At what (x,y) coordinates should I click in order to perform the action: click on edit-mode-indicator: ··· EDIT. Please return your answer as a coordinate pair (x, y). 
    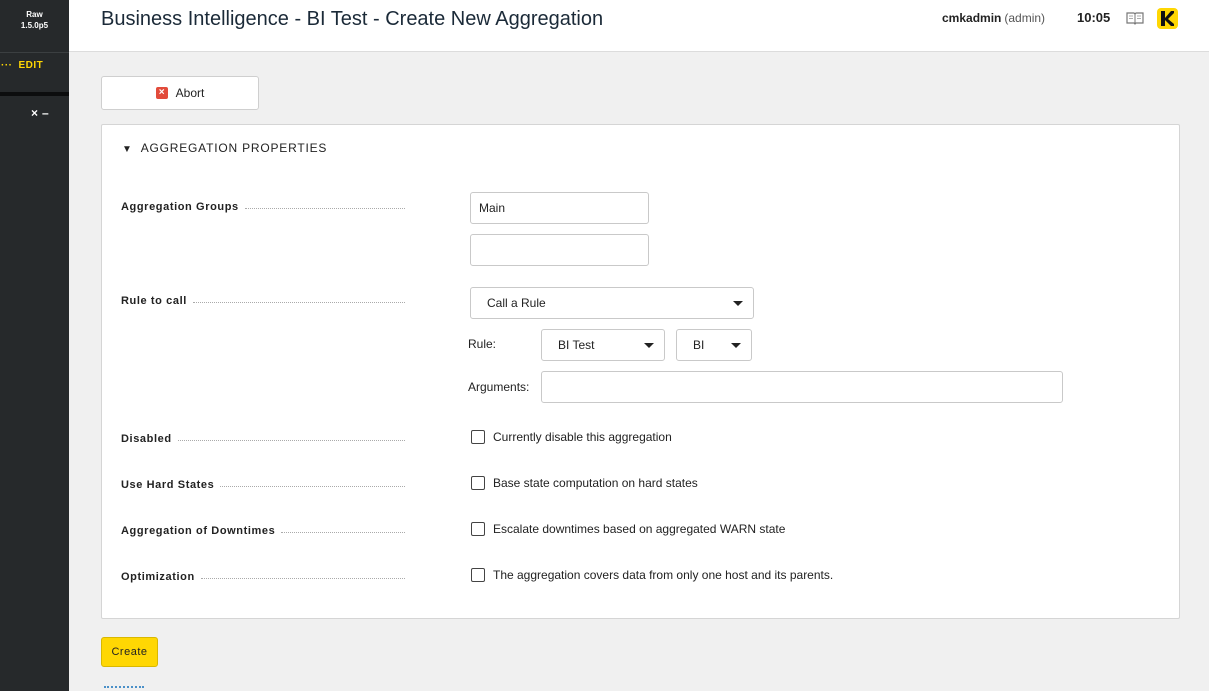
    Looking at the image, I should click on (34, 64).